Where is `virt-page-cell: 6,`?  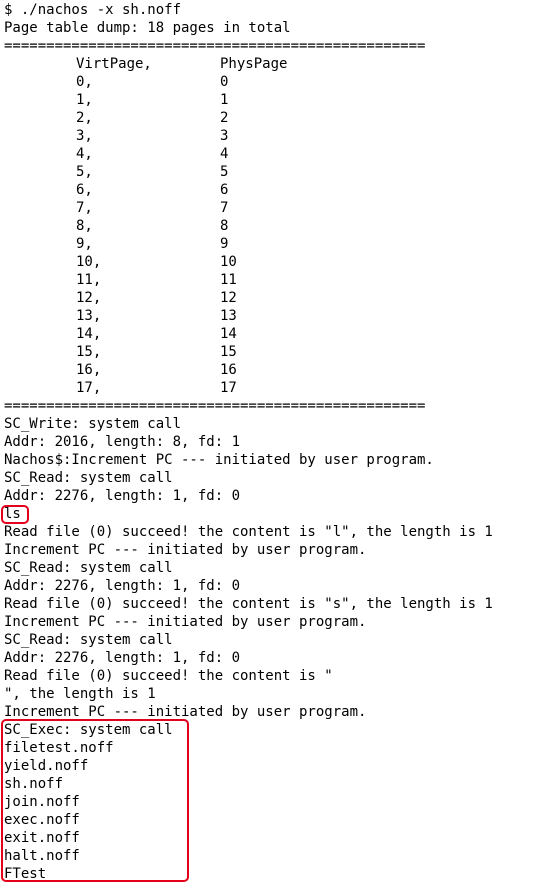
virt-page-cell: 6, is located at coordinates (84, 190).